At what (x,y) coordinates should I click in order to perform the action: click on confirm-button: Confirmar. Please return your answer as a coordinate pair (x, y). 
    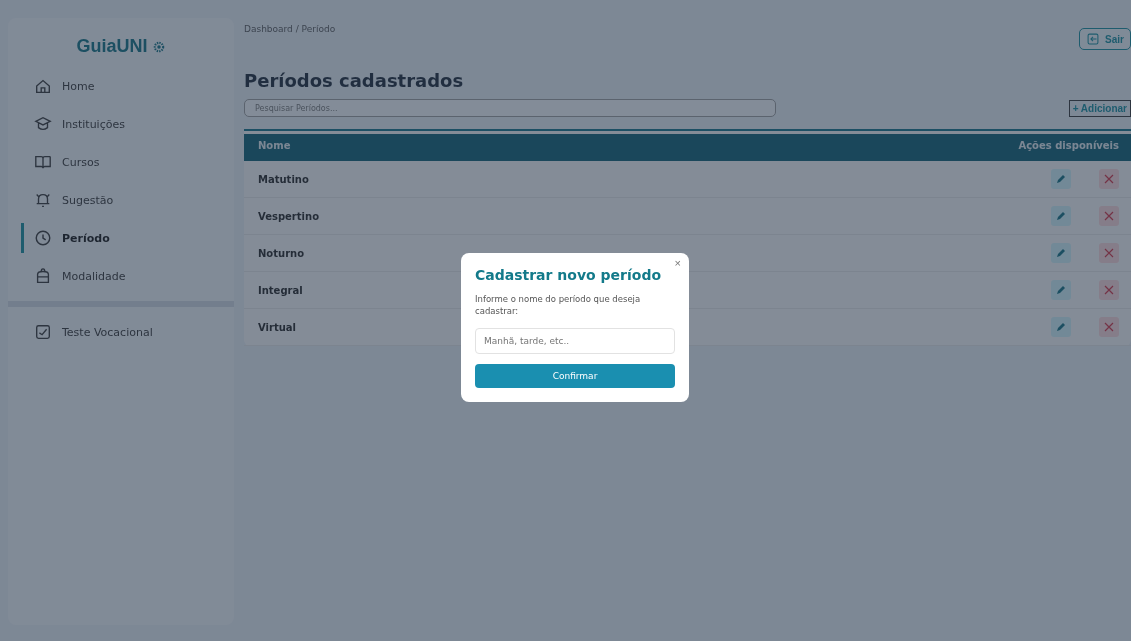
    Looking at the image, I should click on (575, 375).